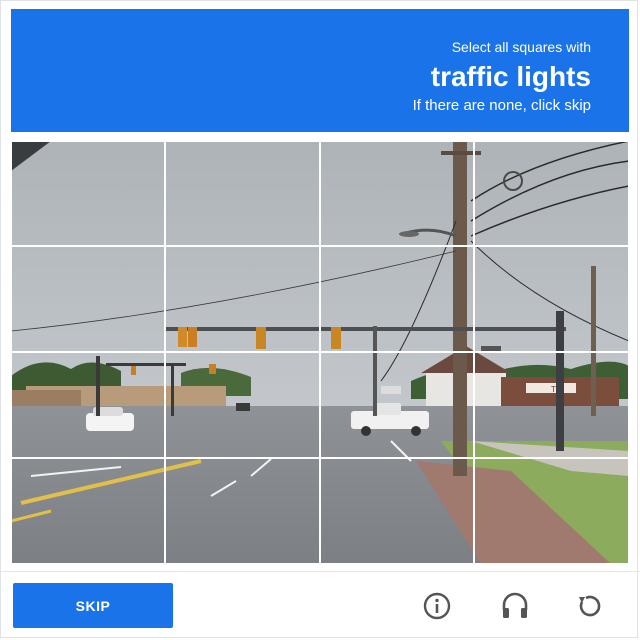  I want to click on reload-icon, so click(589, 606).